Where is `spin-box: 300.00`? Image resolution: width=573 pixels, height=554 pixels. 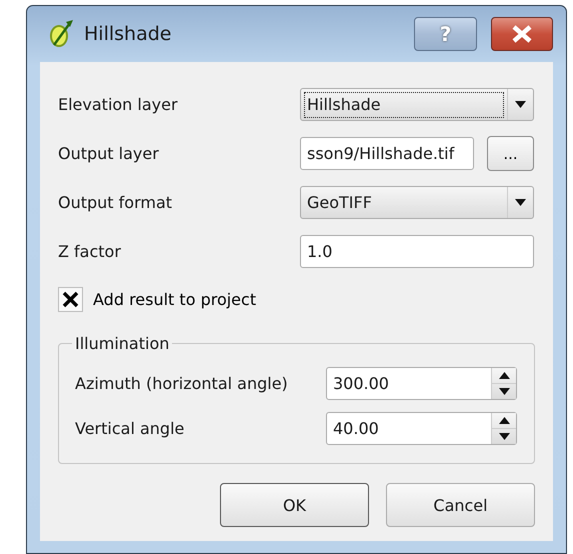
spin-box: 300.00 is located at coordinates (421, 383).